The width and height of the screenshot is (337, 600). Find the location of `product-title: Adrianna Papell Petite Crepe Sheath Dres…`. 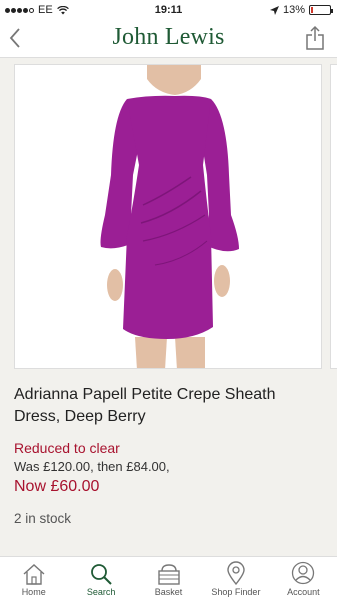

product-title: Adrianna Papell Petite Crepe Sheath Dres… is located at coordinates (145, 405).